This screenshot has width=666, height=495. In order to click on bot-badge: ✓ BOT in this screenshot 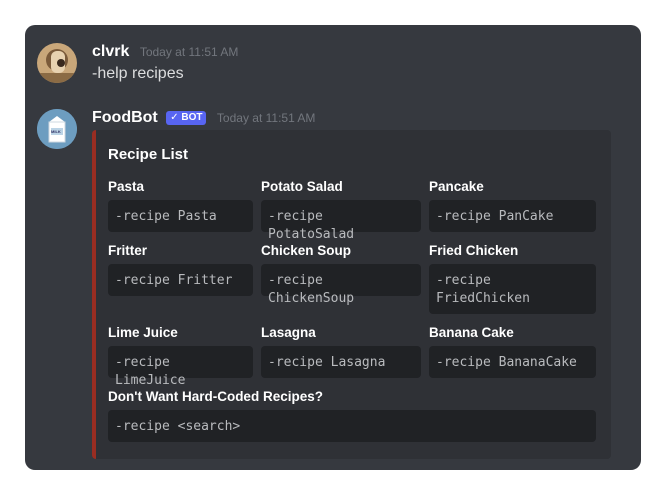, I will do `click(186, 118)`.